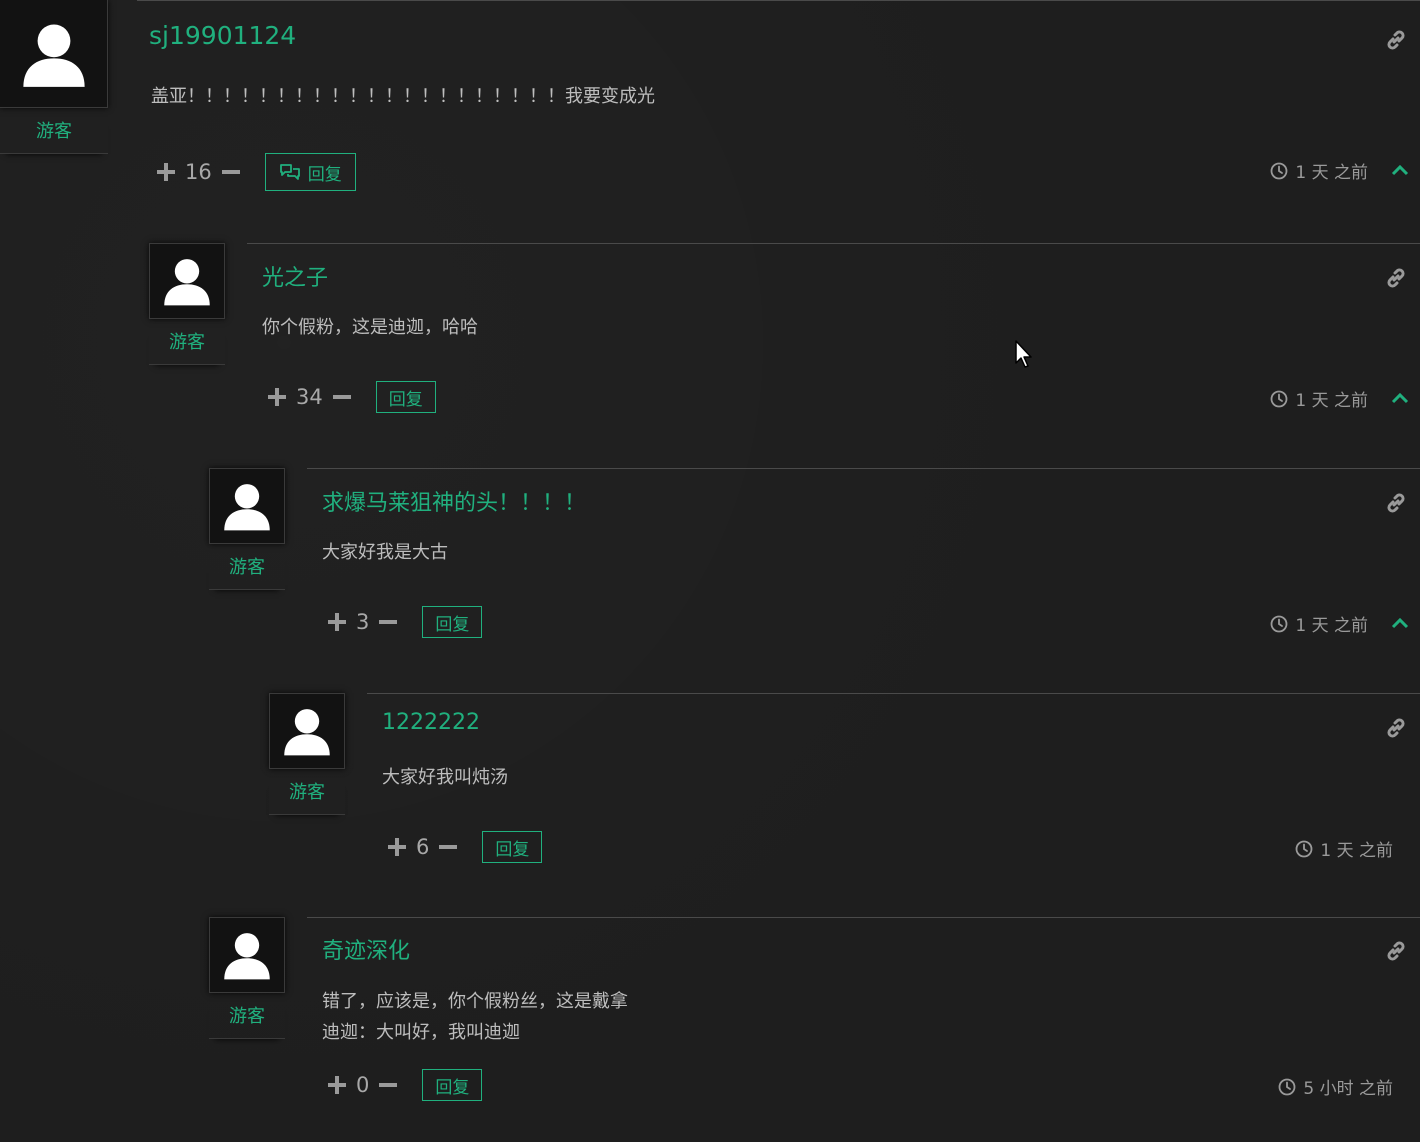  What do you see at coordinates (475, 1017) in the screenshot?
I see `comment-text: 错了，应该是，你个假粉丝，这是戴拿 迪迦：大叫好，我叫迪迦` at bounding box center [475, 1017].